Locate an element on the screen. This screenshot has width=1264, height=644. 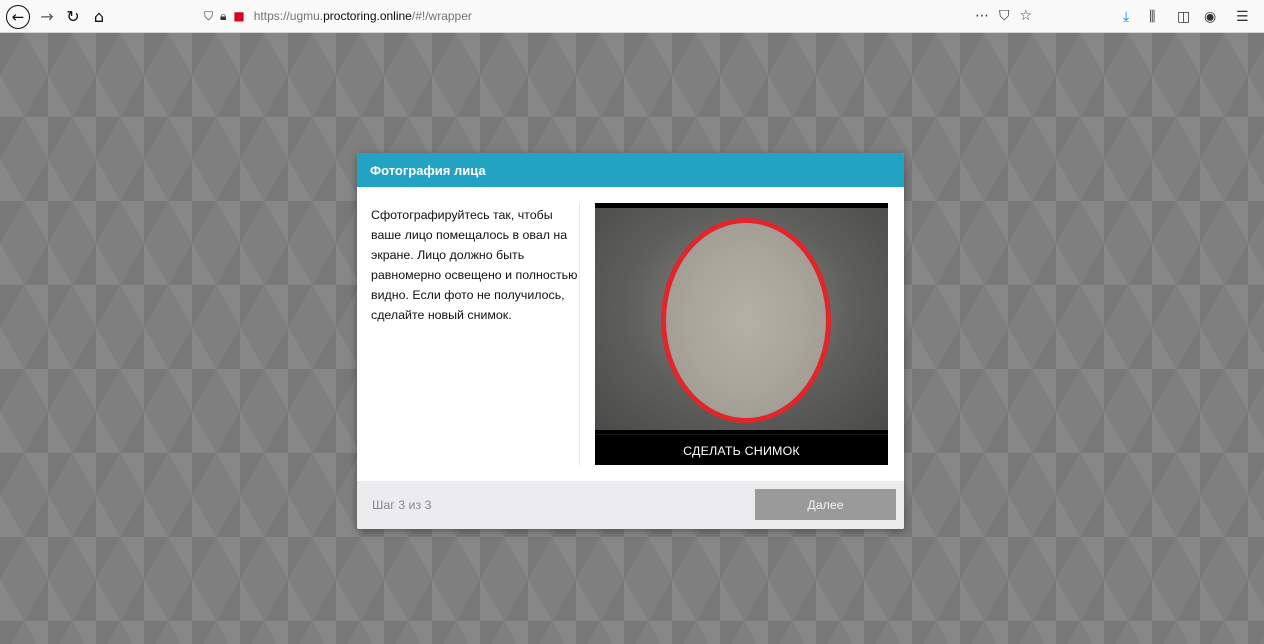
tracking-shield-icon: ⛉ is located at coordinates (208, 16).